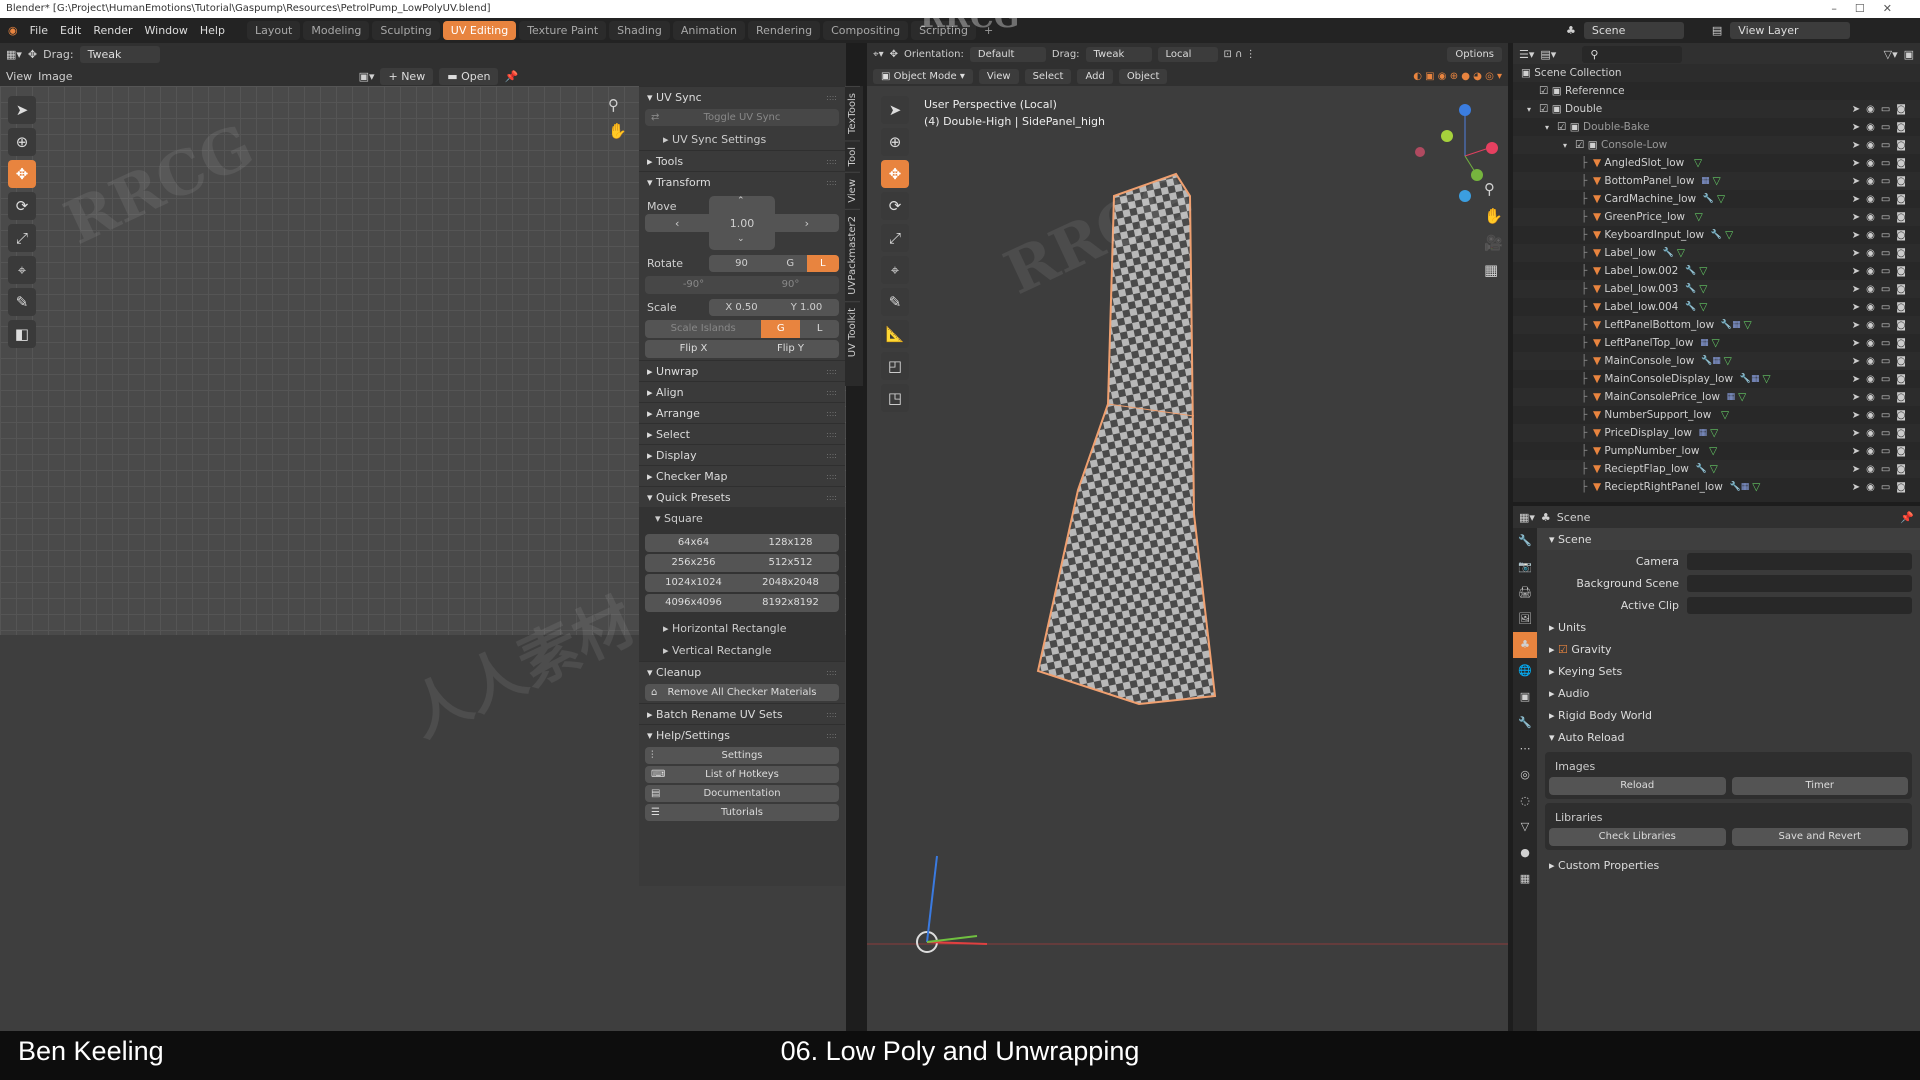 This screenshot has height=1080, width=1920. Describe the element at coordinates (1716, 91) in the screenshot. I see `outliner-item: ☑ ▣ Referennce` at that location.